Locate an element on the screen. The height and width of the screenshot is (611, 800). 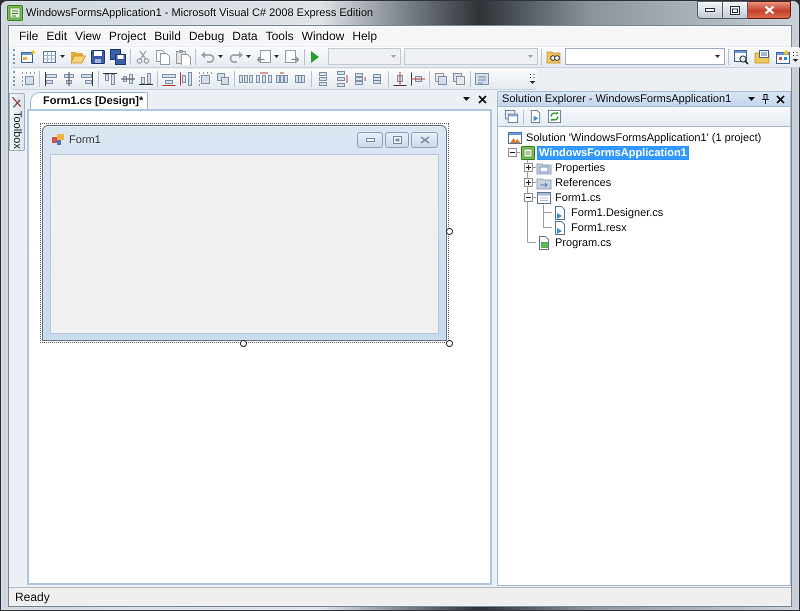
send-to-back-icon is located at coordinates (459, 78).